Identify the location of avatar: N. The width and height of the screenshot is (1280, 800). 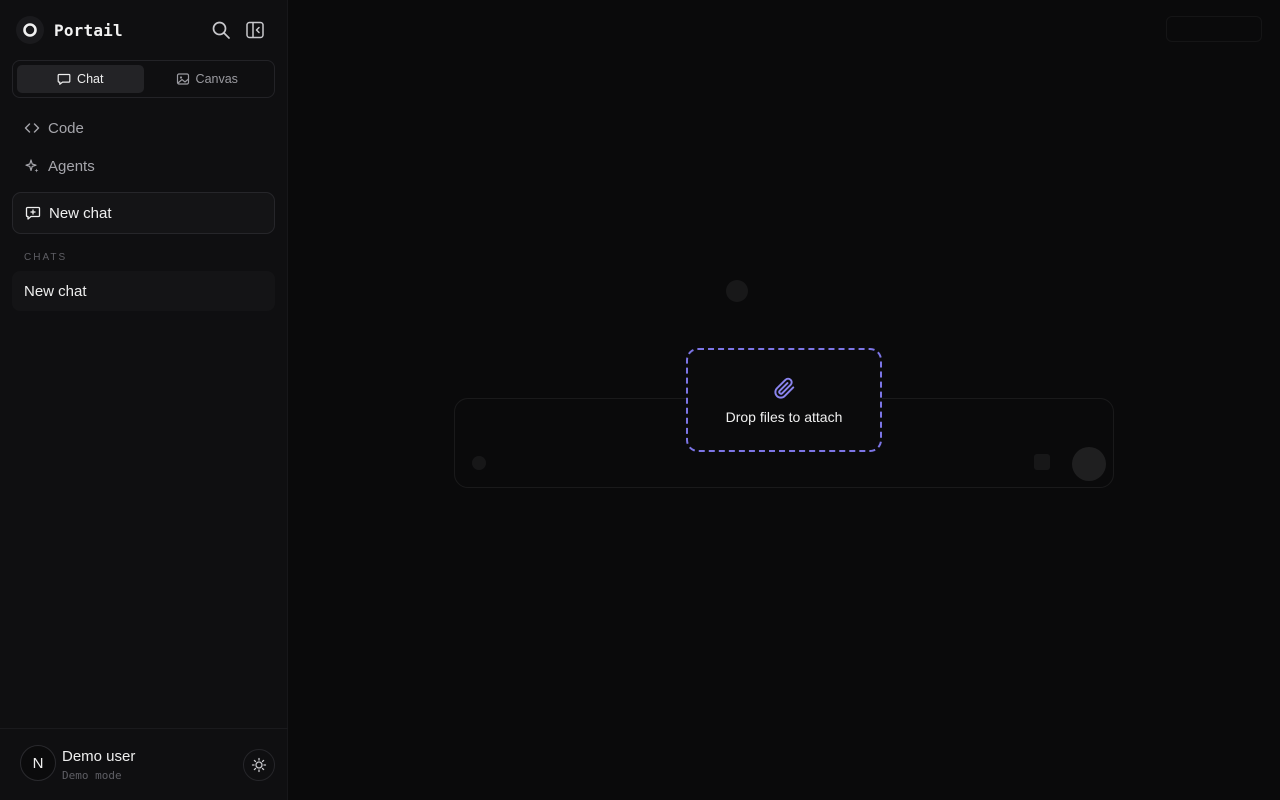
(38, 763).